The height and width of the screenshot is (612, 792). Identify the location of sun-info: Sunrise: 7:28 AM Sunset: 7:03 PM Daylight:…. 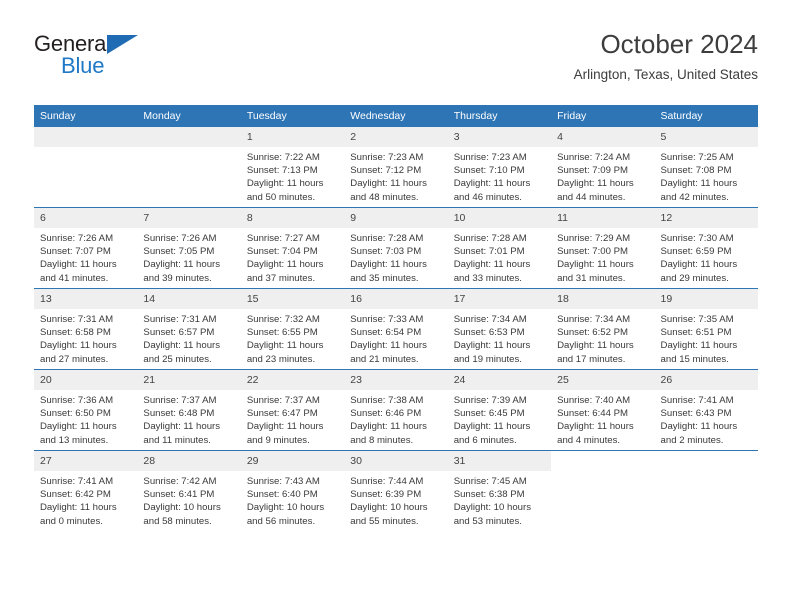
(395, 256).